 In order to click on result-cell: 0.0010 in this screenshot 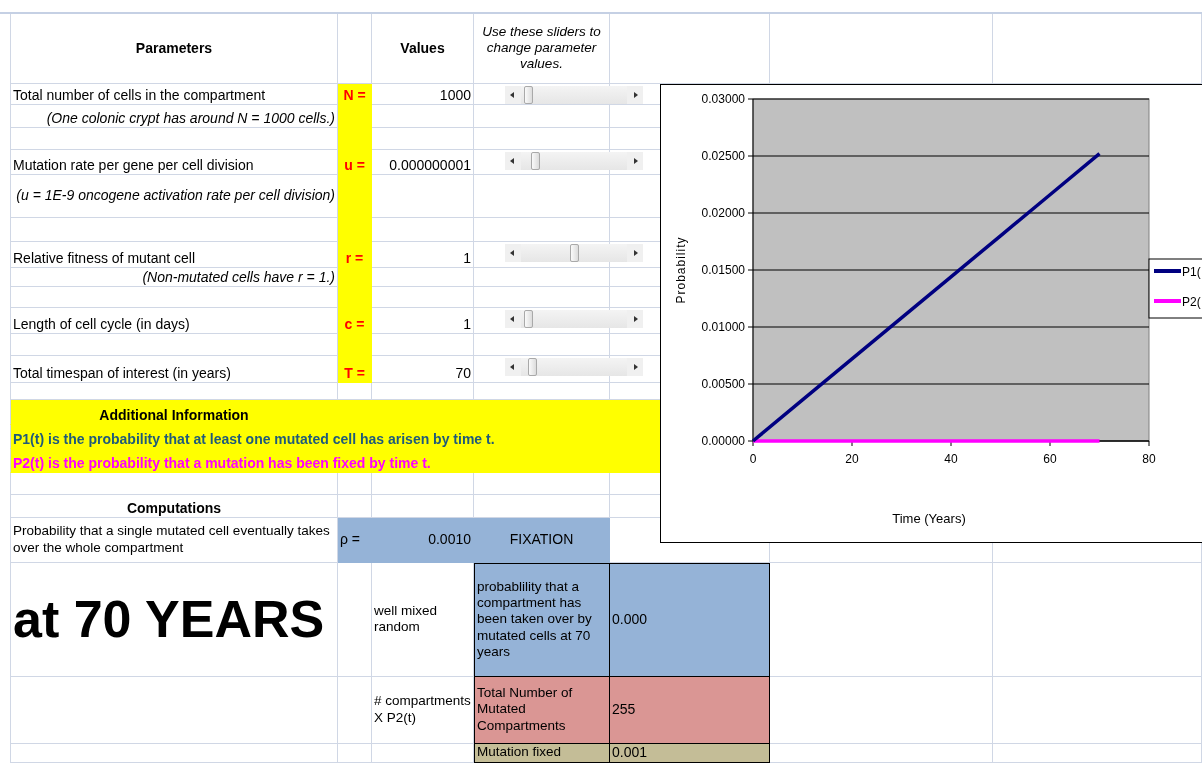, I will do `click(423, 540)`.